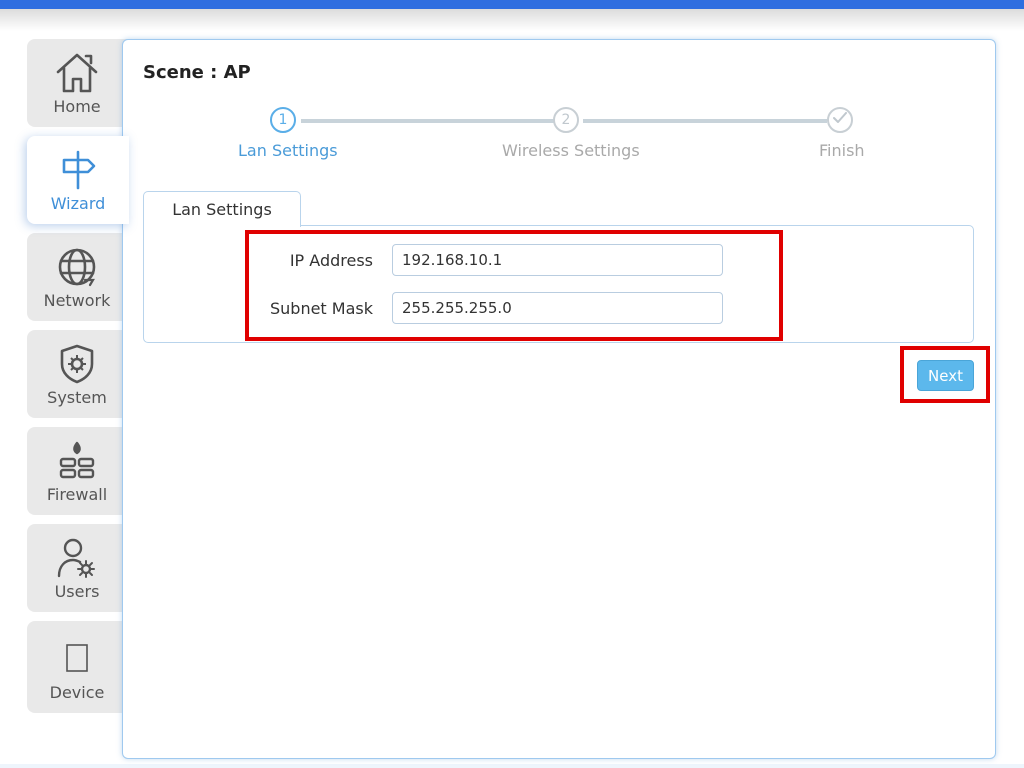  What do you see at coordinates (77, 397) in the screenshot?
I see `sidebar-item-label: System` at bounding box center [77, 397].